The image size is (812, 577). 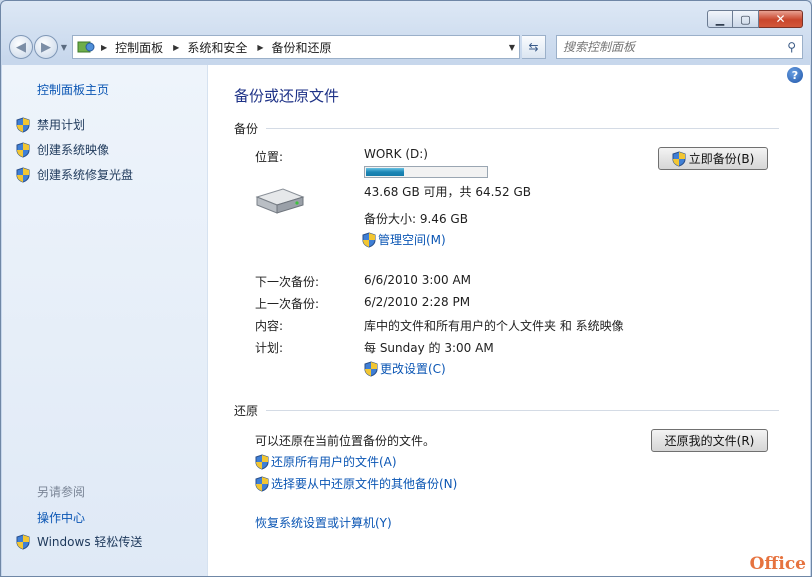 What do you see at coordinates (246, 129) in the screenshot?
I see `backup-section-label: 备份` at bounding box center [246, 129].